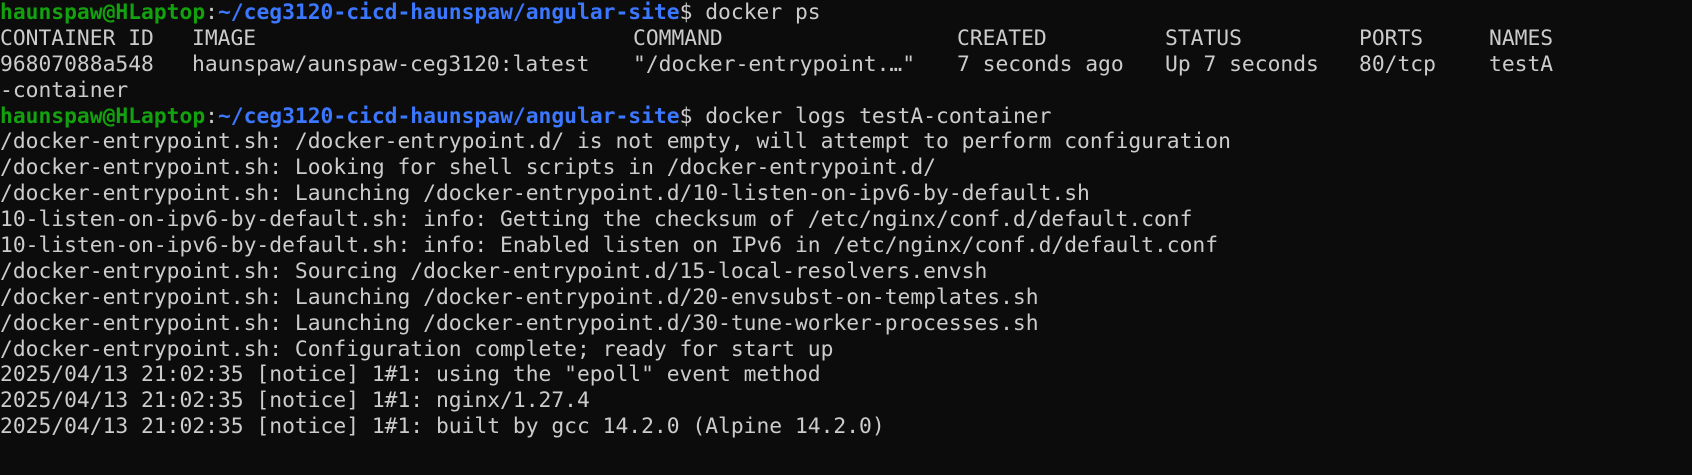  Describe the element at coordinates (391, 64) in the screenshot. I see `ps-cell-image: haunspaw/aunspaw-ceg3120:latest` at that location.